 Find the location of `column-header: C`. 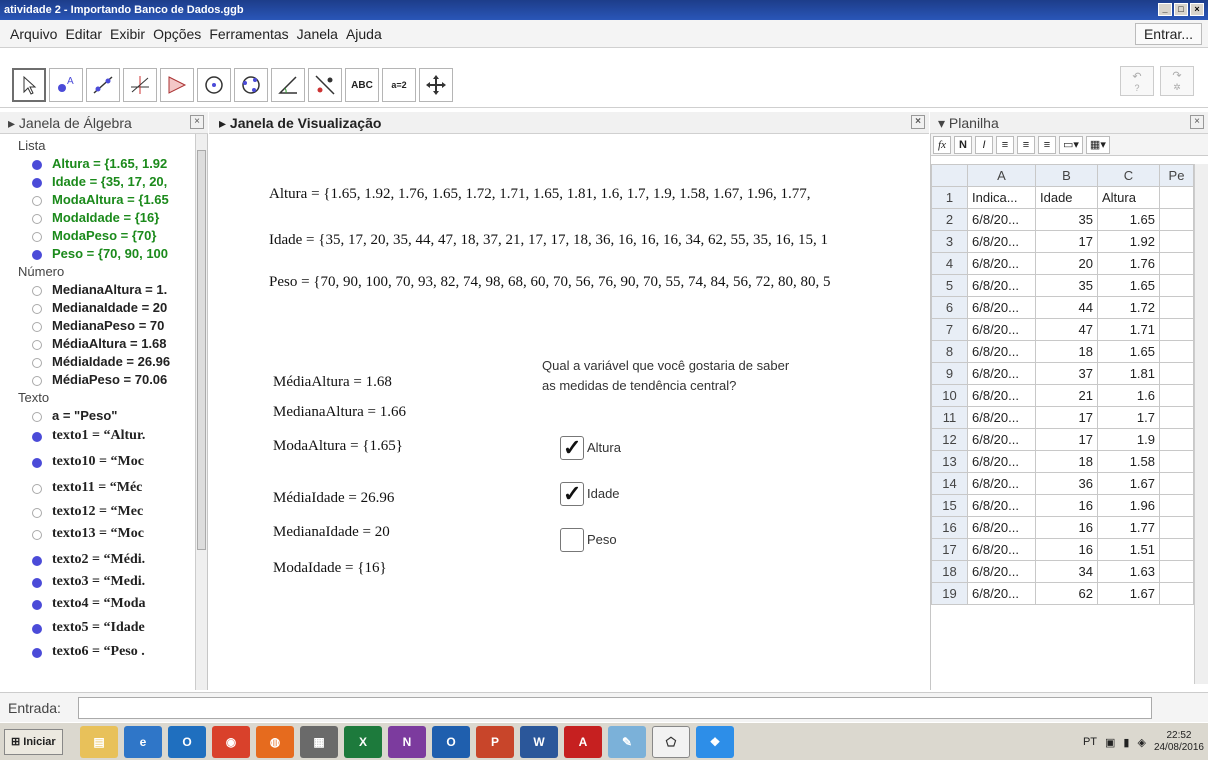

column-header: C is located at coordinates (1128, 175).